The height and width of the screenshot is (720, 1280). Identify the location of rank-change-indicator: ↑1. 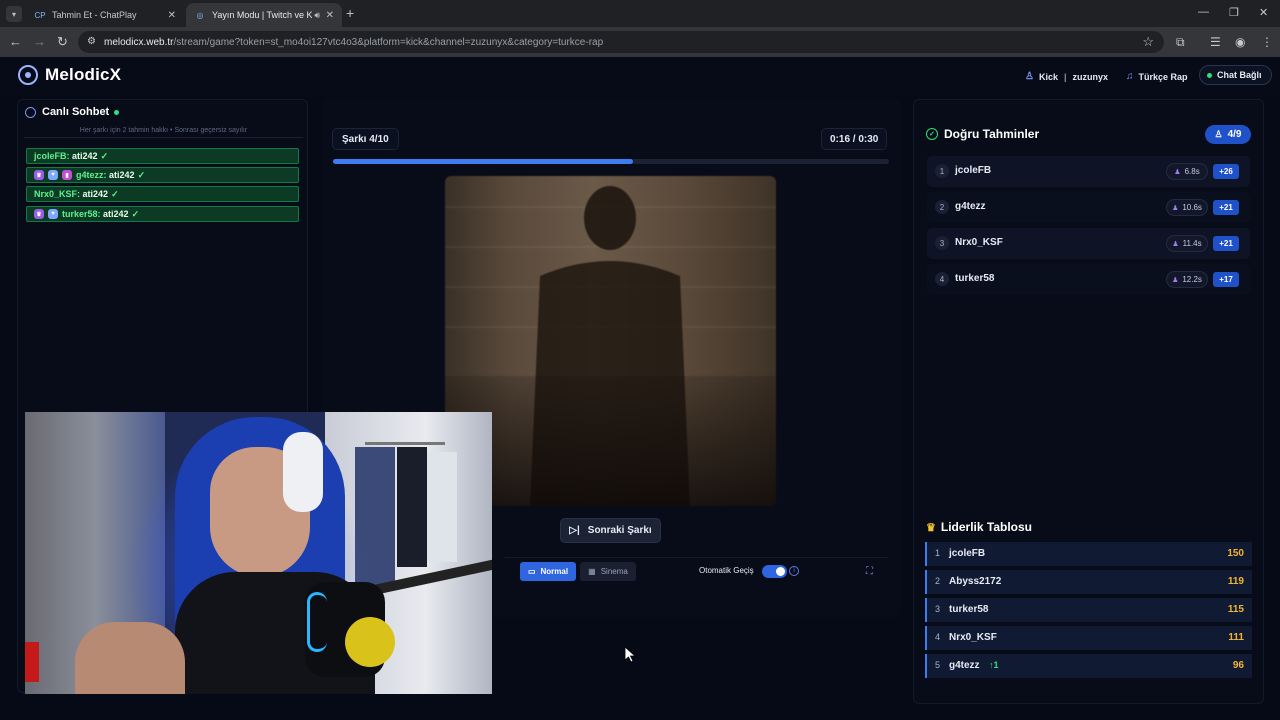
(994, 665).